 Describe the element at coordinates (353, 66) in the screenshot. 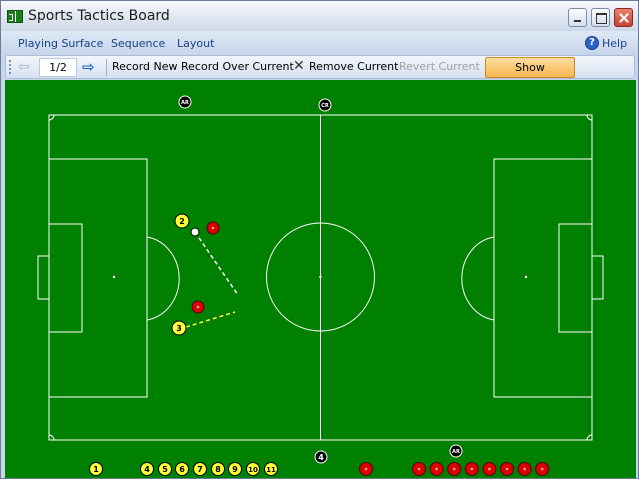

I see `remove-current-button: Remove Current` at that location.